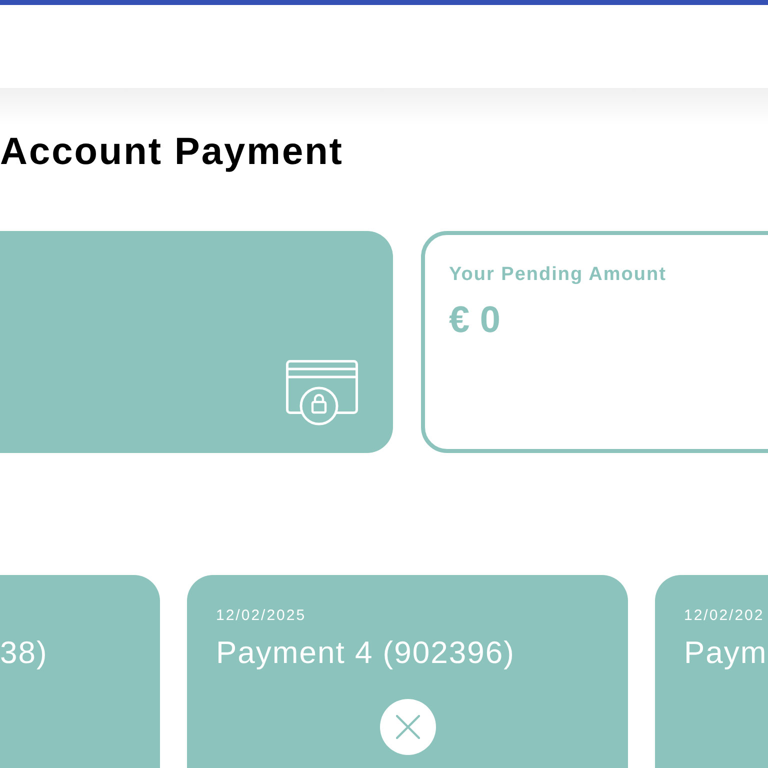 This screenshot has width=768, height=768. Describe the element at coordinates (408, 727) in the screenshot. I see `close-icon` at that location.